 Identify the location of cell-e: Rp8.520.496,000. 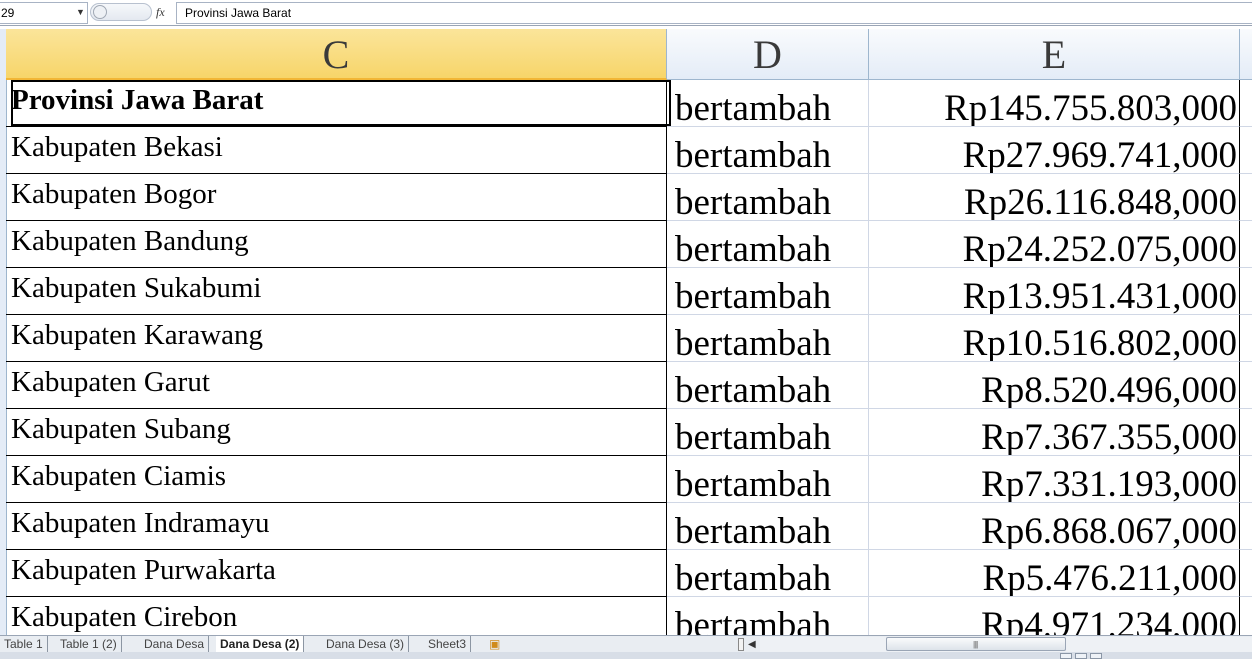
(1054, 385).